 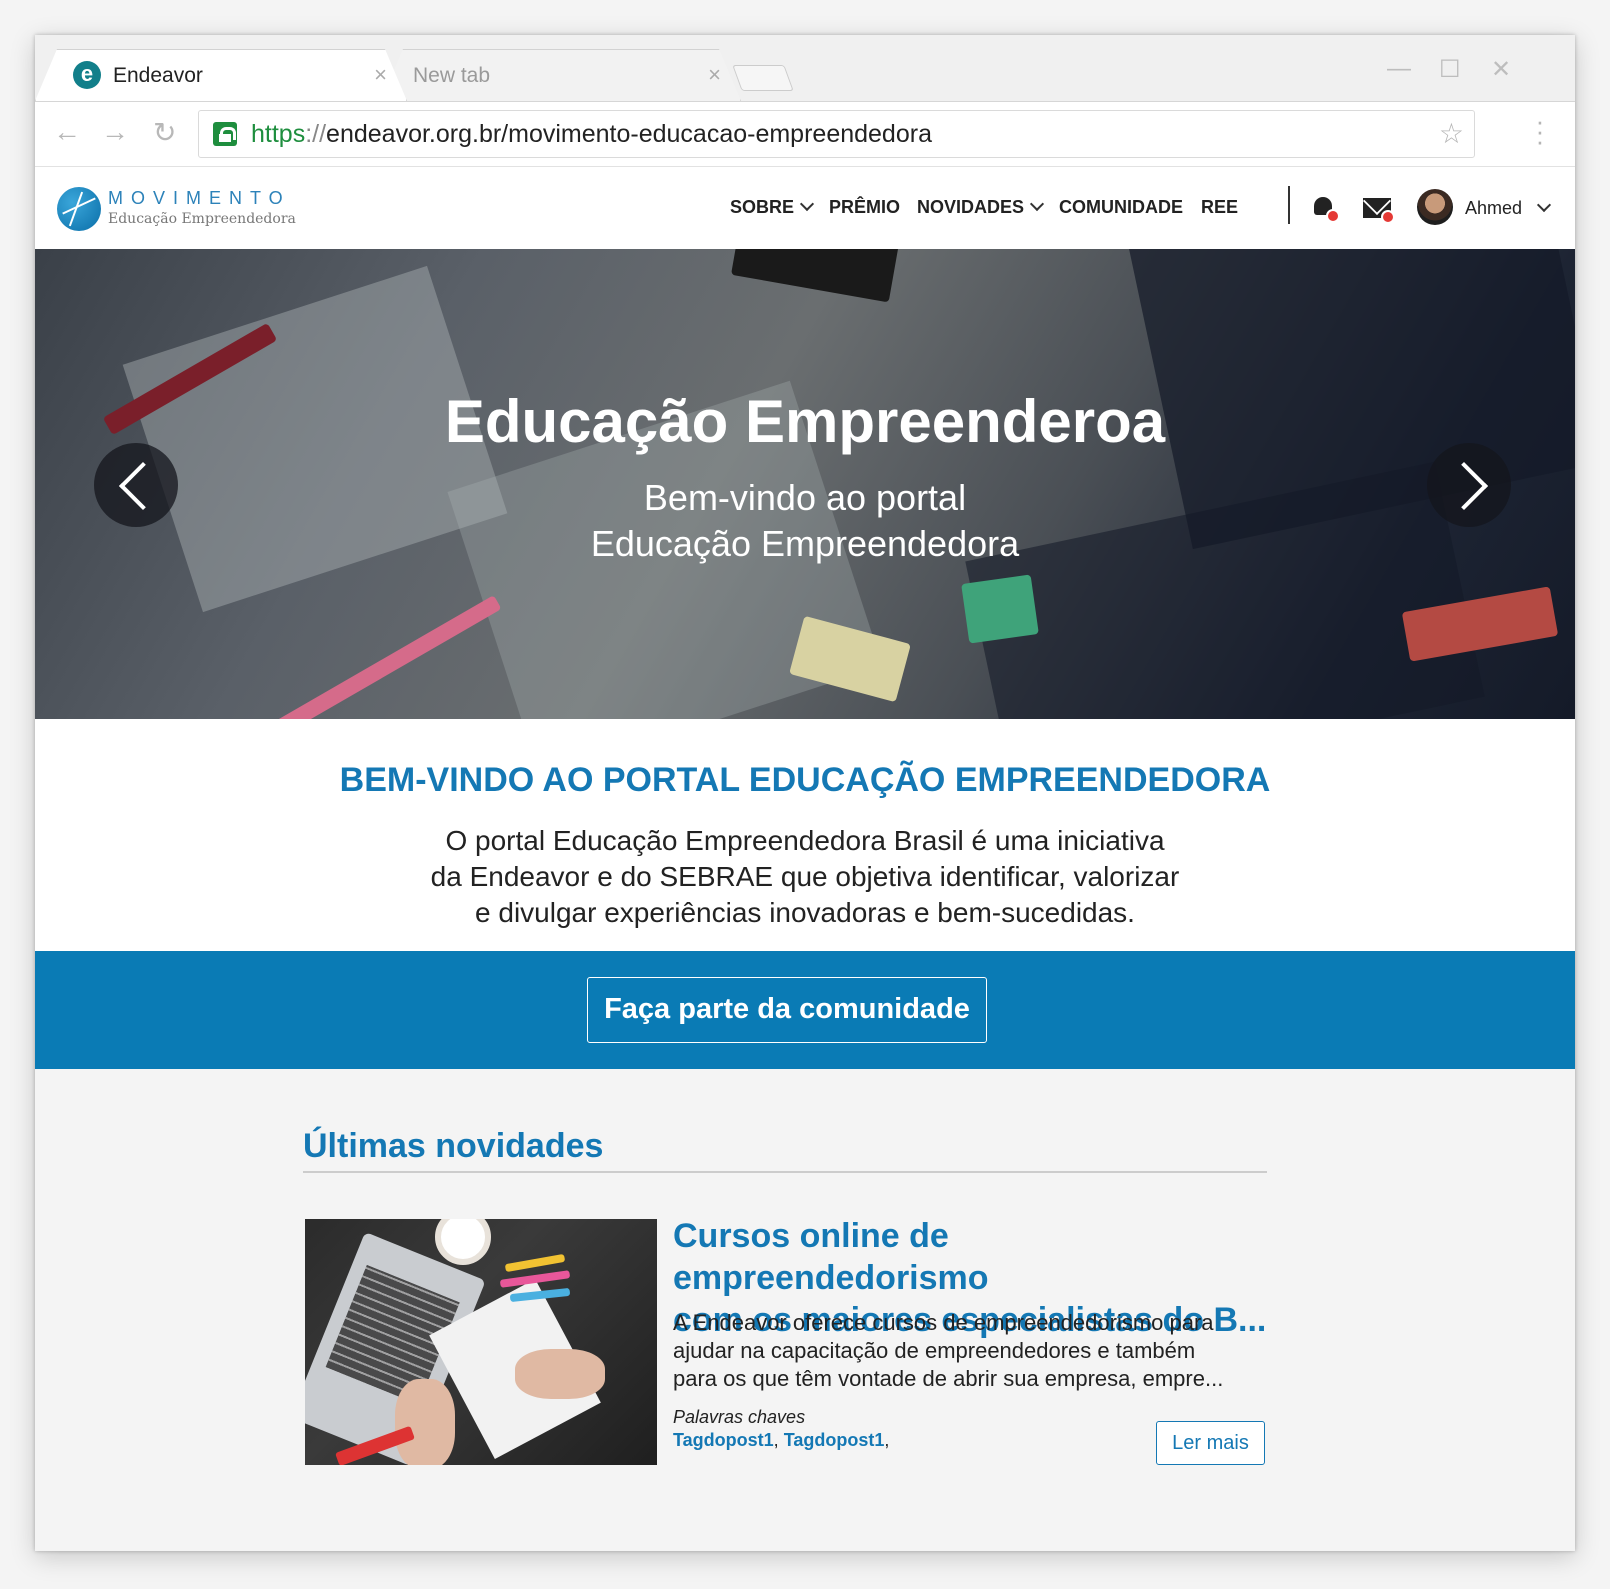 I want to click on endeavor-favicon-icon: e, so click(x=87, y=75).